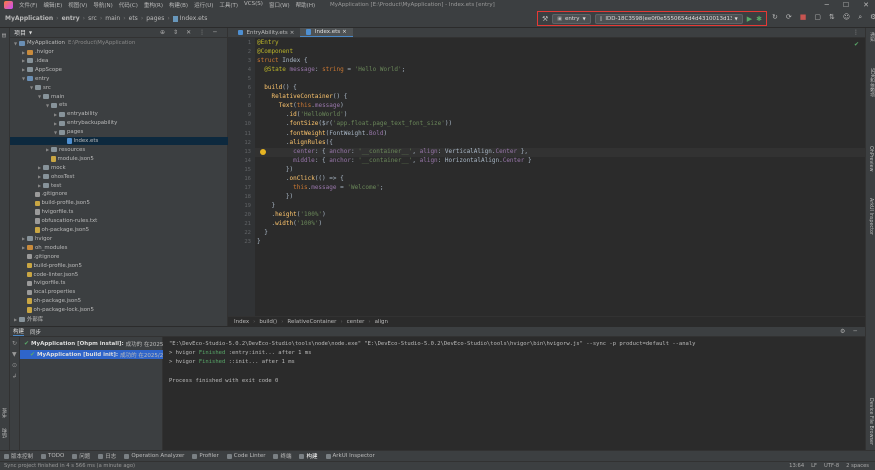 The height and width of the screenshot is (470, 875). Describe the element at coordinates (52, 456) in the screenshot. I see `tool-window-button: TODO` at that location.